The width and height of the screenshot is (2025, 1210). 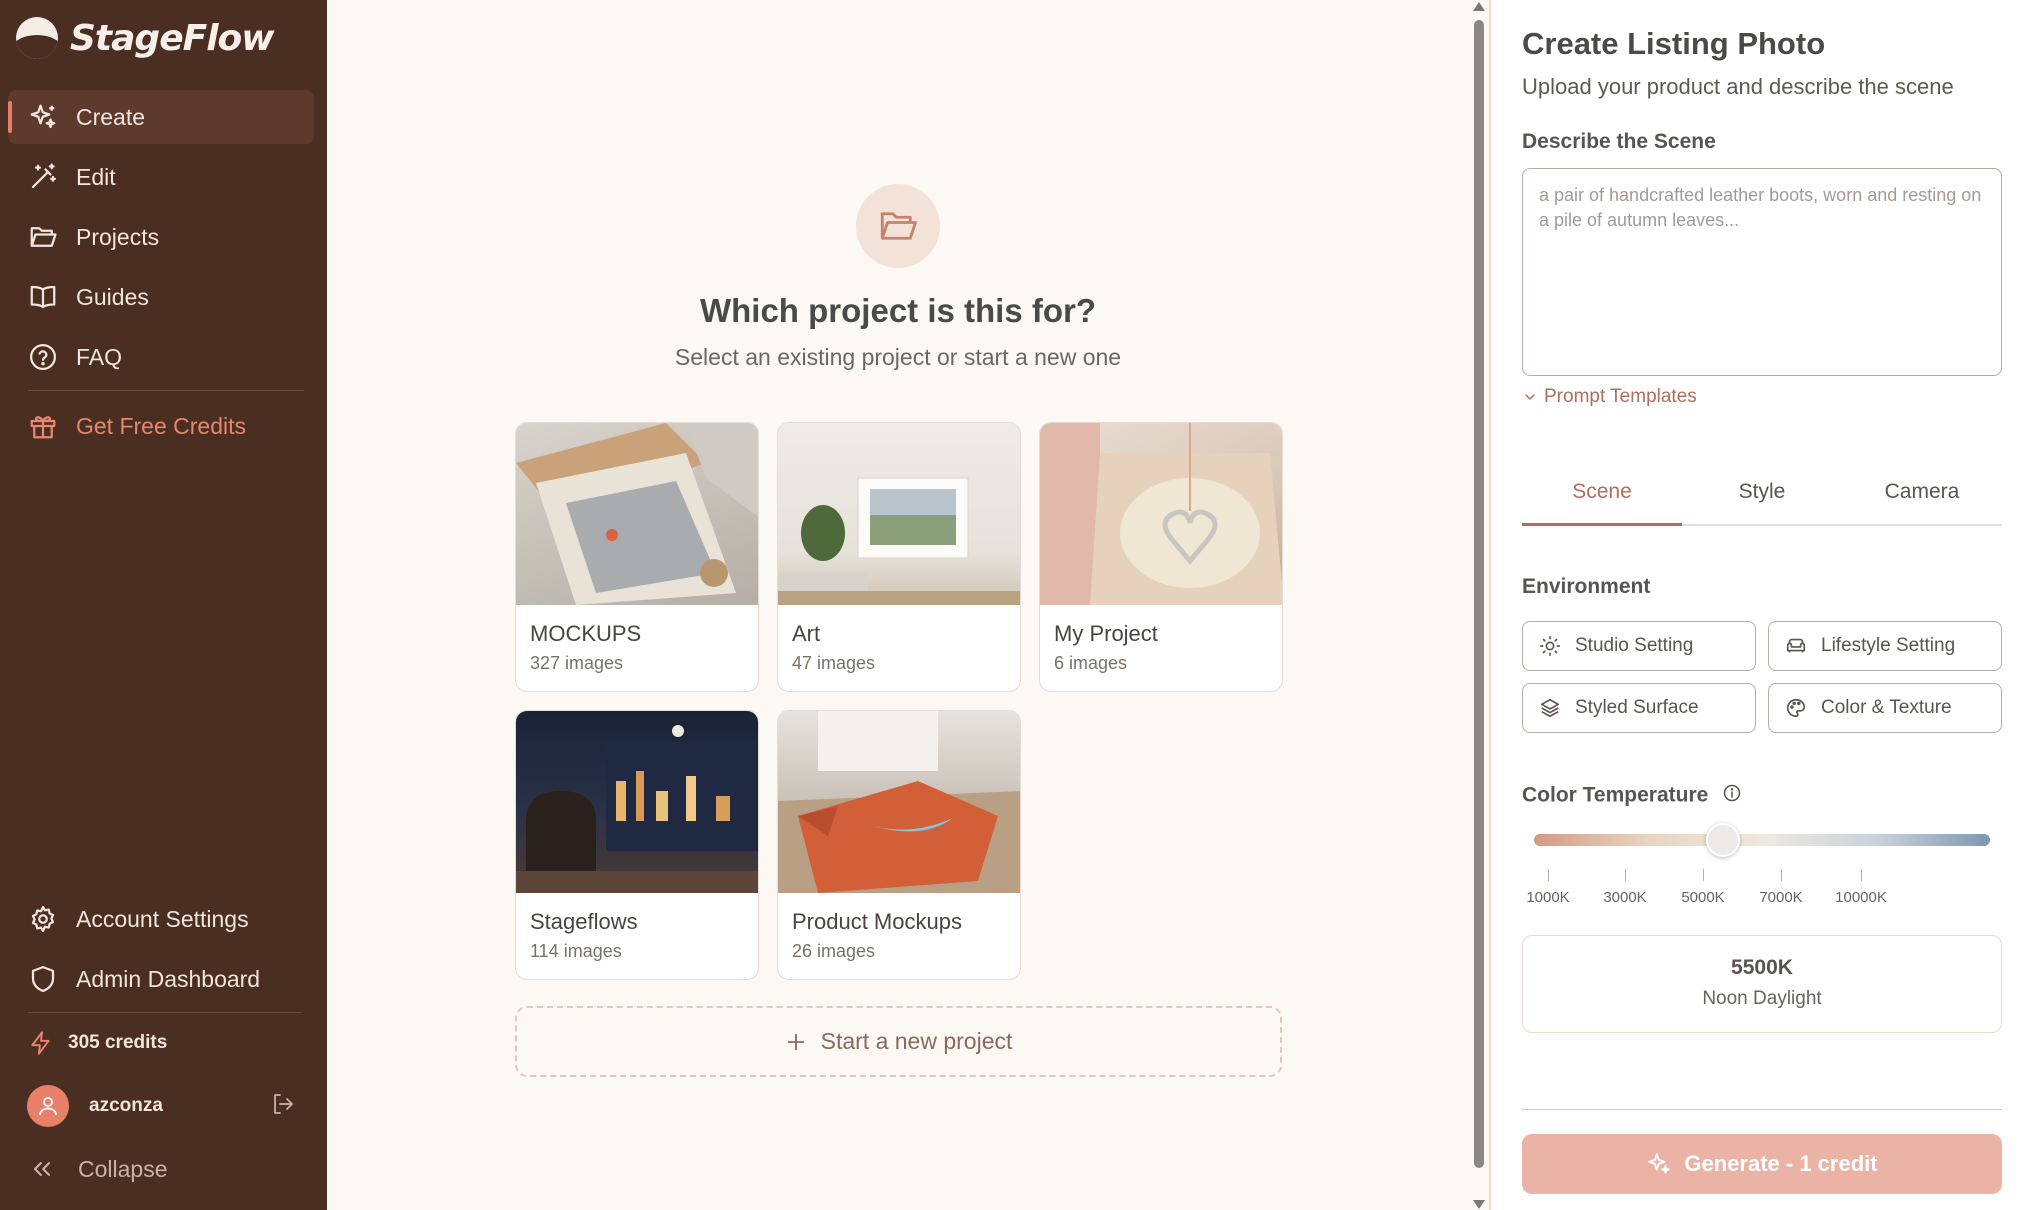 I want to click on magic-wand-icon, so click(x=43, y=176).